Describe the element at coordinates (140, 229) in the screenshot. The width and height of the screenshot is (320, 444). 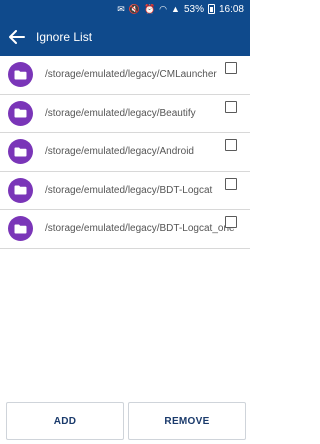
I see `folder-path: /storage/emulated/legacy/BDT-Logcat_one` at that location.